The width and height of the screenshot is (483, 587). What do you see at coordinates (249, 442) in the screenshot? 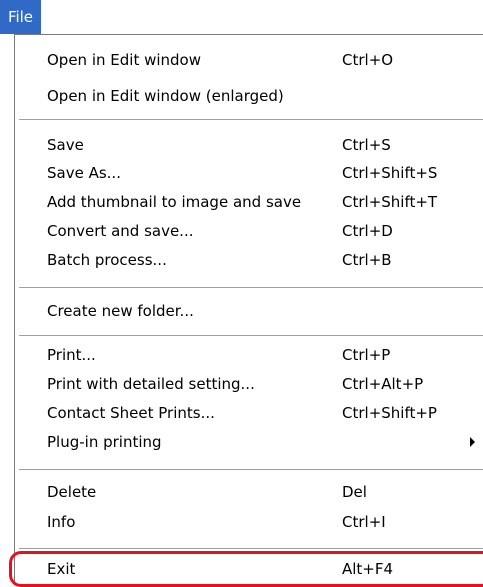
I see `menu-item-plug-in-printing: Plug-in printing` at bounding box center [249, 442].